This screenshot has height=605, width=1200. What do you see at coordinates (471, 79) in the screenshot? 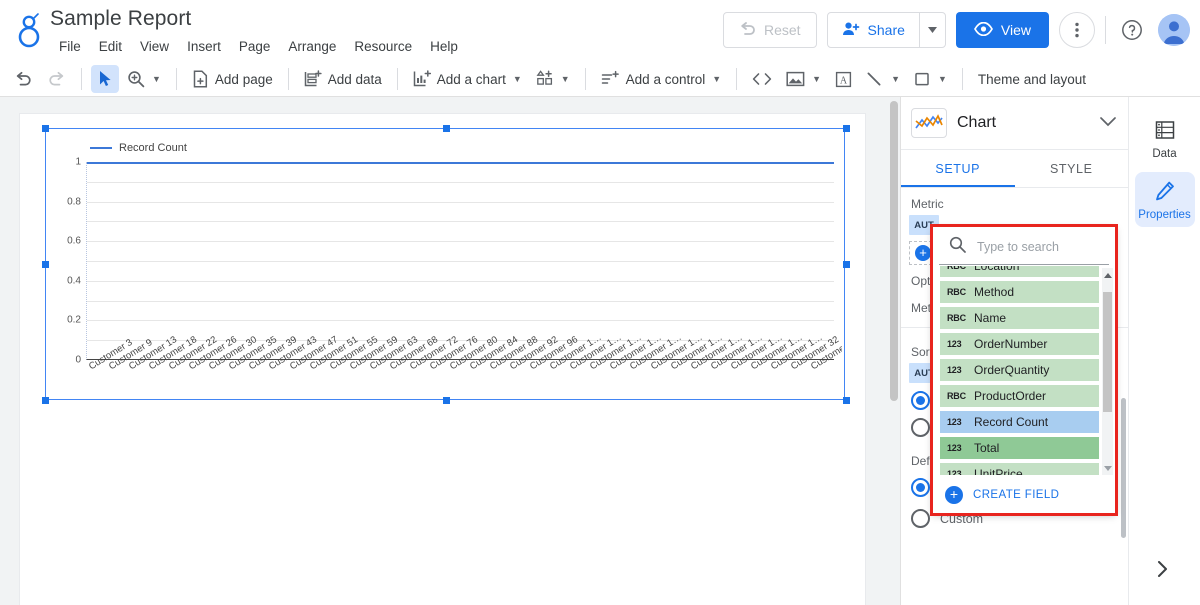
I see `add-chart-label: Add a chart` at bounding box center [471, 79].